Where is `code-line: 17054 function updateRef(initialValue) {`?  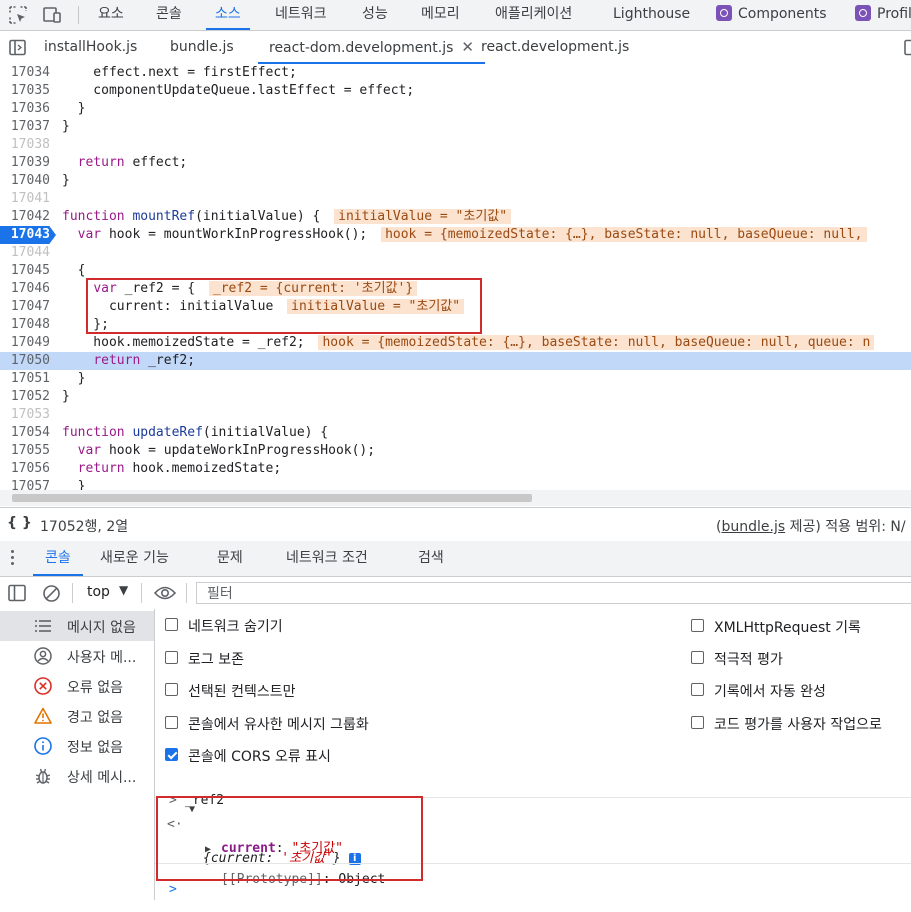
code-line: 17054 function updateRef(initialValue) { is located at coordinates (455, 433).